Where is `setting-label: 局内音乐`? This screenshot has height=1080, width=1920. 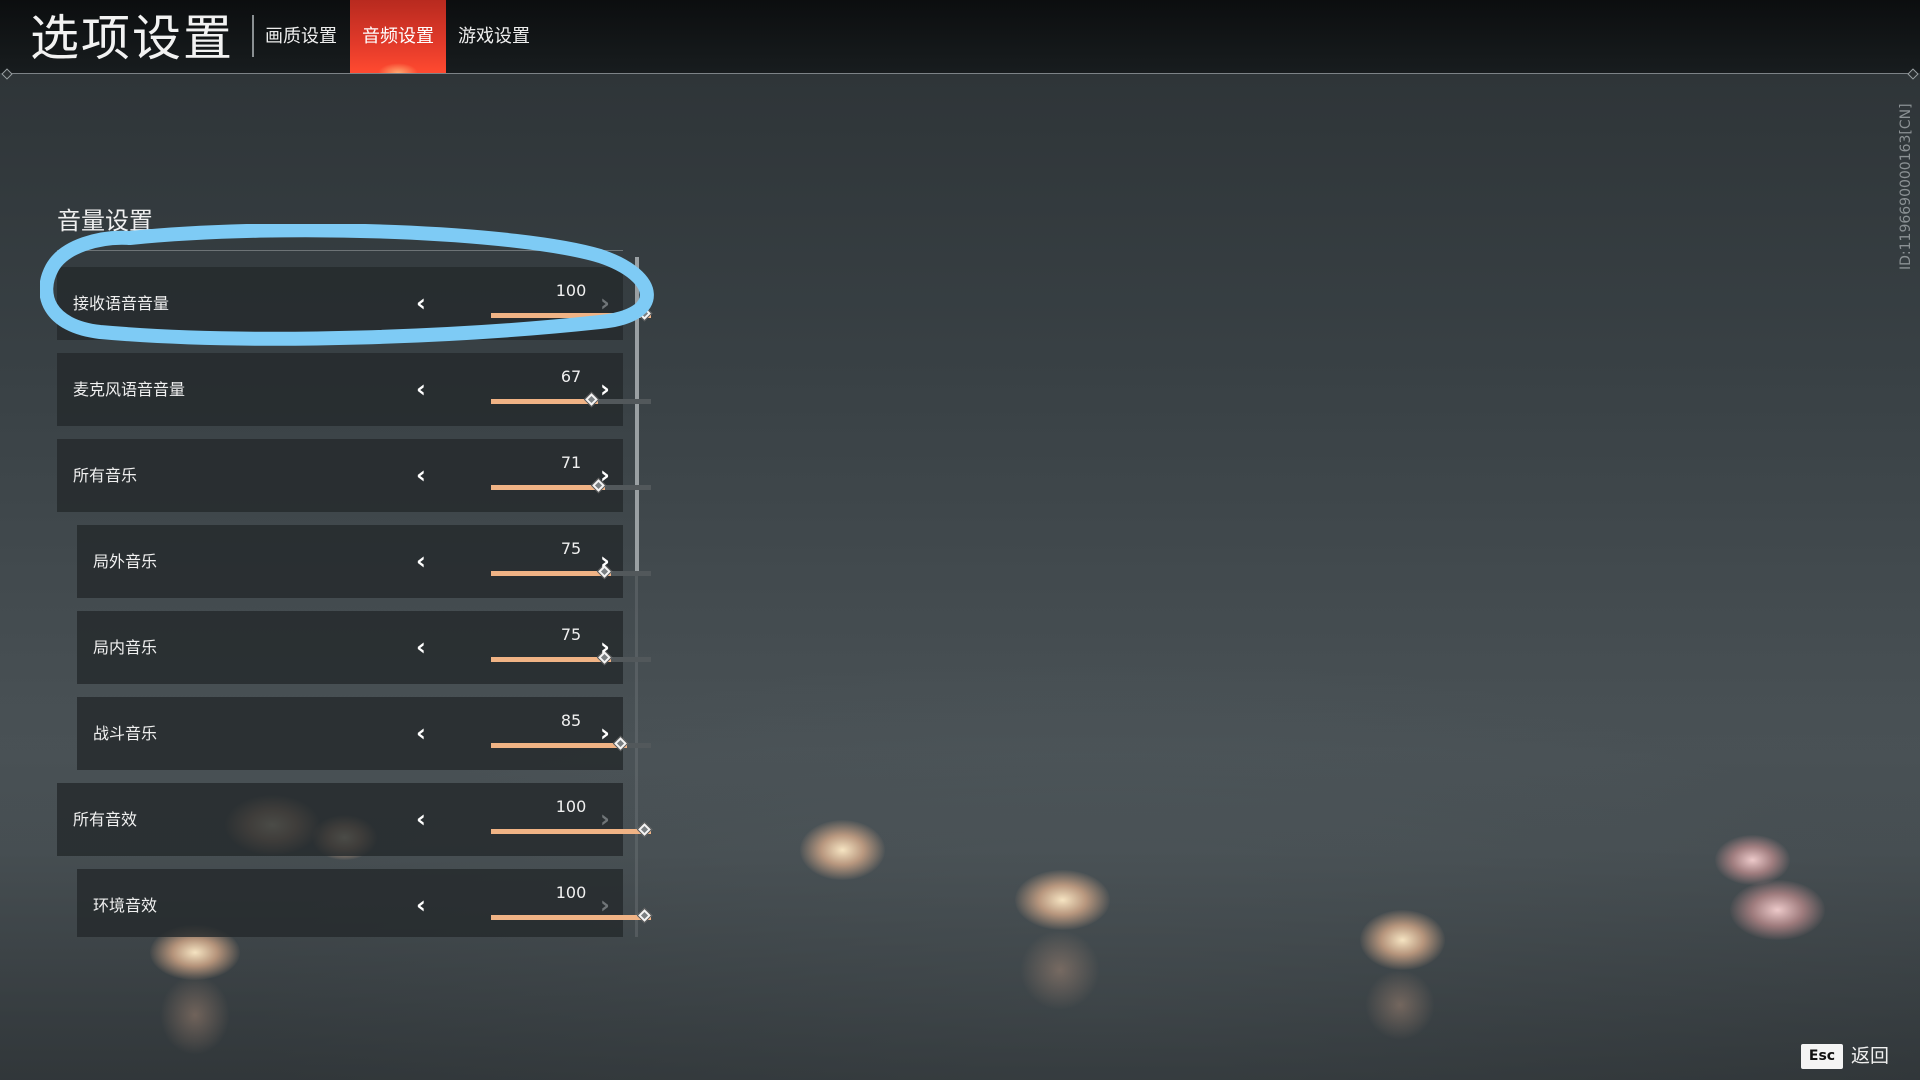 setting-label: 局内音乐 is located at coordinates (125, 647).